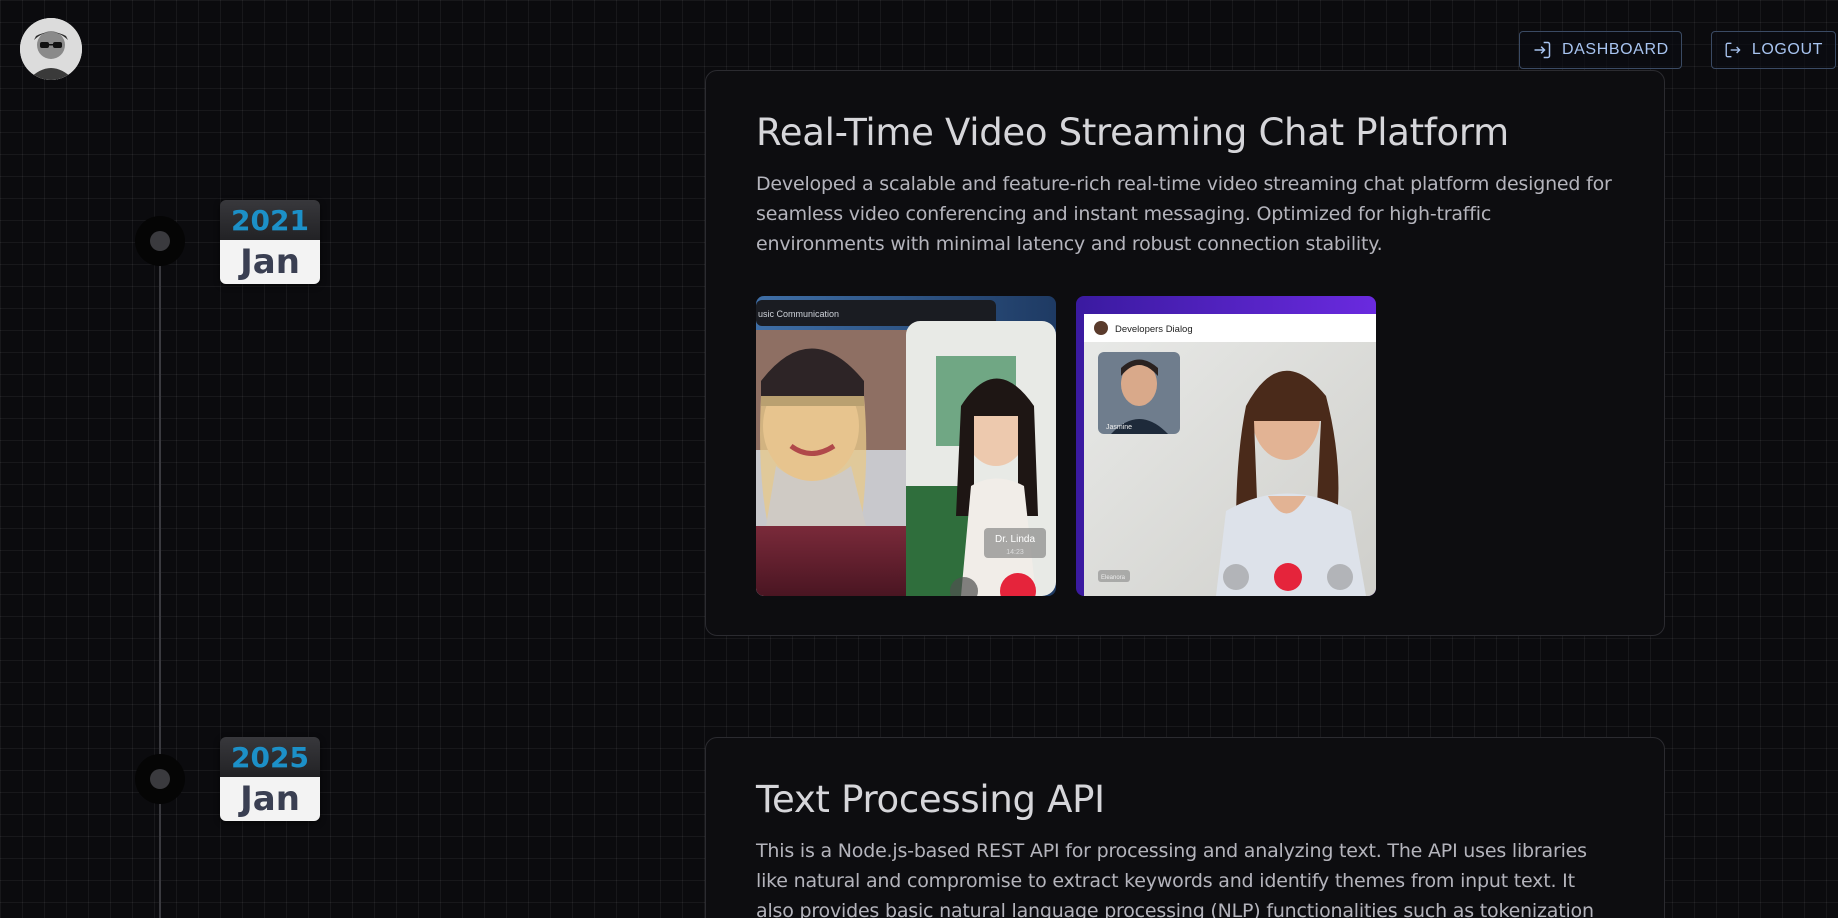  What do you see at coordinates (160, 580) in the screenshot?
I see `timeline-line` at bounding box center [160, 580].